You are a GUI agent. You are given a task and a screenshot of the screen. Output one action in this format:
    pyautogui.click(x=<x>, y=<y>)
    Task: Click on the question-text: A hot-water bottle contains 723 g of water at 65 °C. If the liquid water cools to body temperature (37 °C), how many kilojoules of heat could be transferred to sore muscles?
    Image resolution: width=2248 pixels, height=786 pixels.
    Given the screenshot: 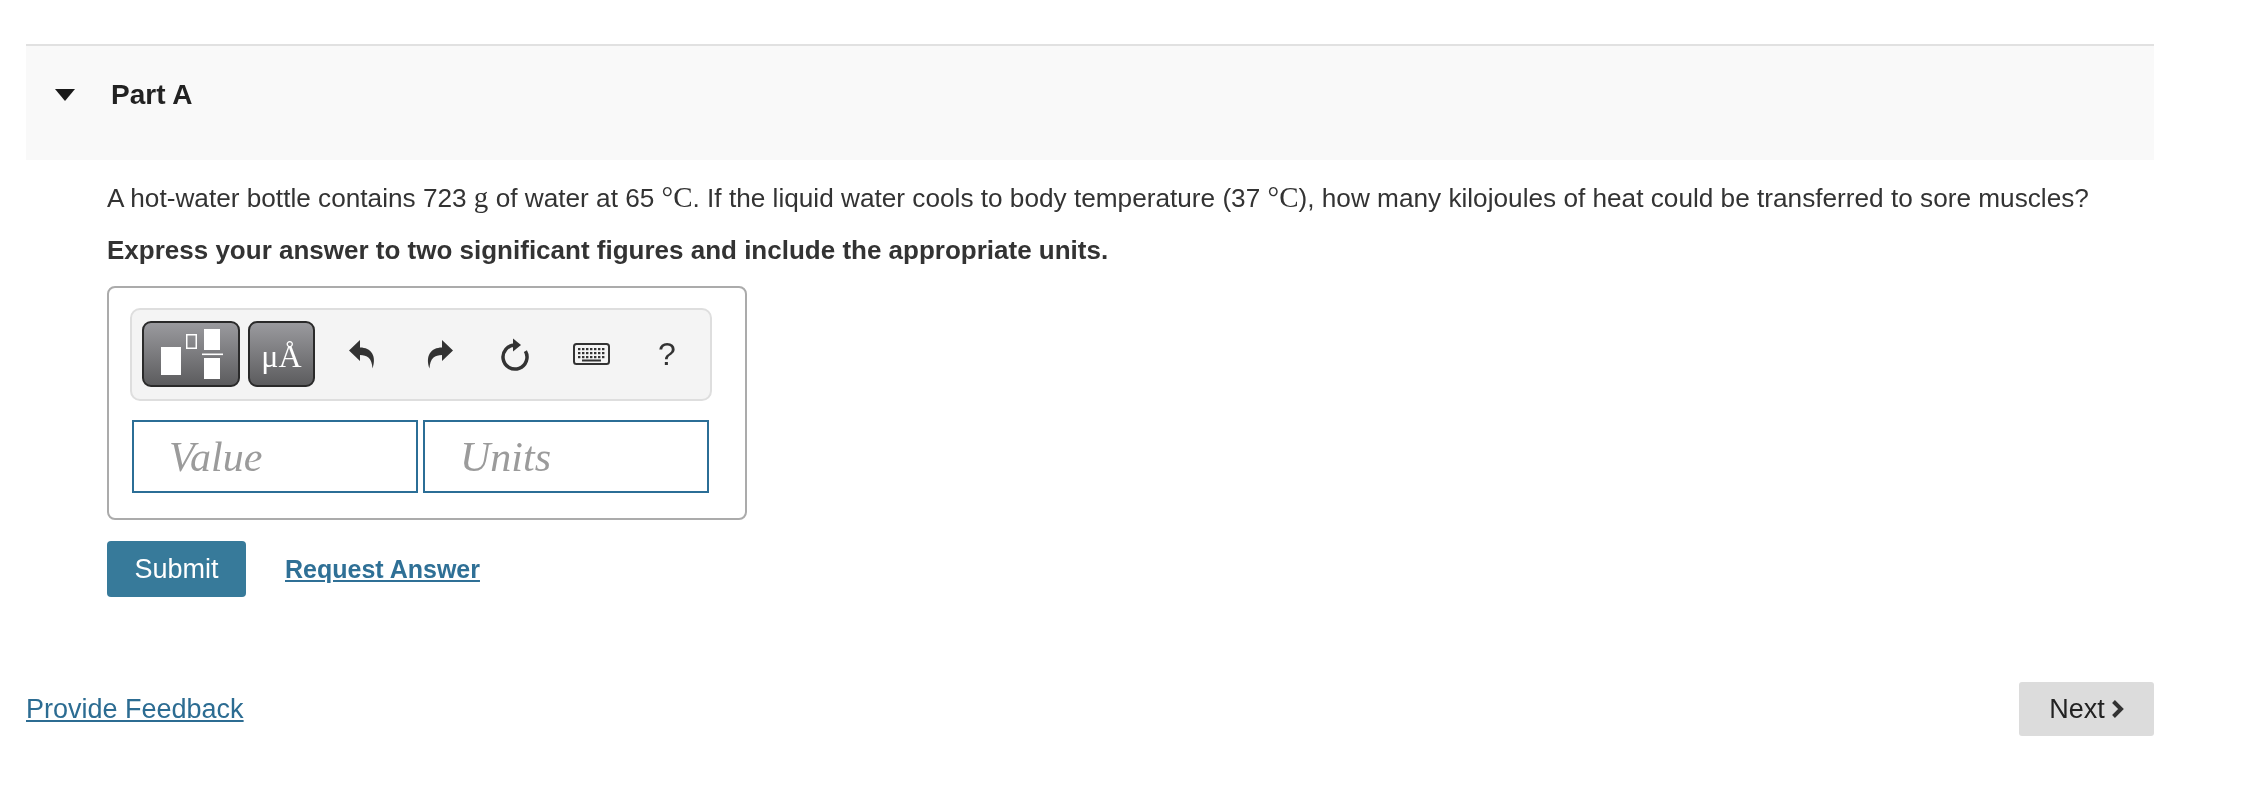 What is the action you would take?
    pyautogui.click(x=1098, y=197)
    